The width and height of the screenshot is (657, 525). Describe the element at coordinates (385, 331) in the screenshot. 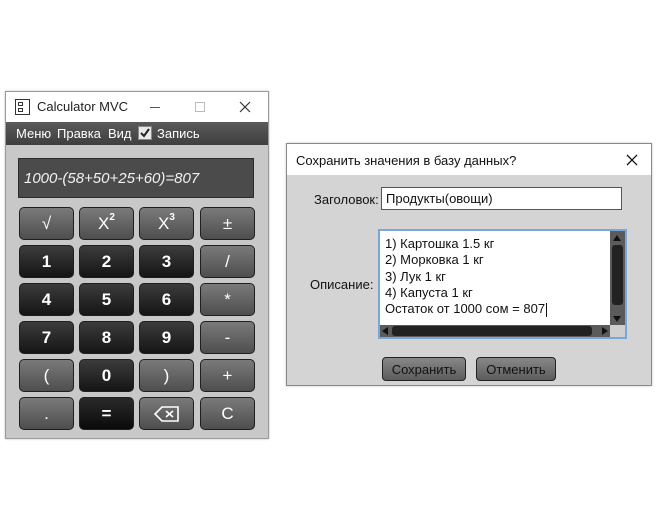

I see `scroll-left-icon` at that location.